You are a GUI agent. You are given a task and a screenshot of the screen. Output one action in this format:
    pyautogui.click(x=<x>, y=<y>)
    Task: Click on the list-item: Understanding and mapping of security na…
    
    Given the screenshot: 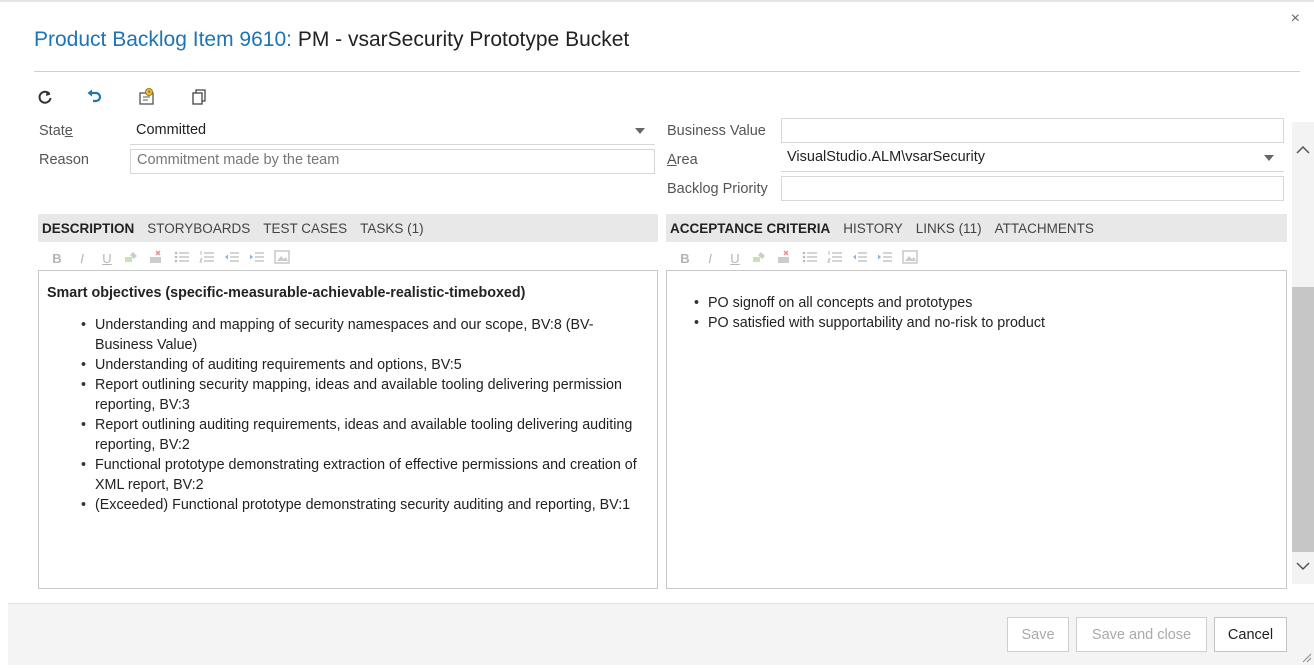 What is the action you would take?
    pyautogui.click(x=365, y=335)
    